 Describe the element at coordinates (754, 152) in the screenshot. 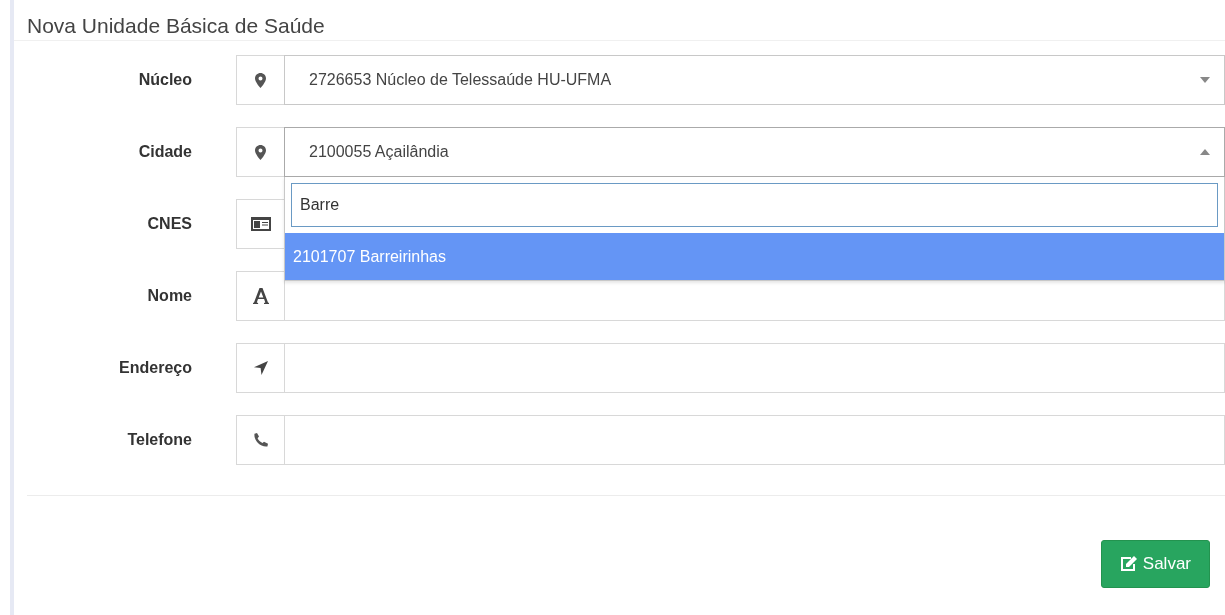

I see `select-field: 2100055 Açailândia` at that location.